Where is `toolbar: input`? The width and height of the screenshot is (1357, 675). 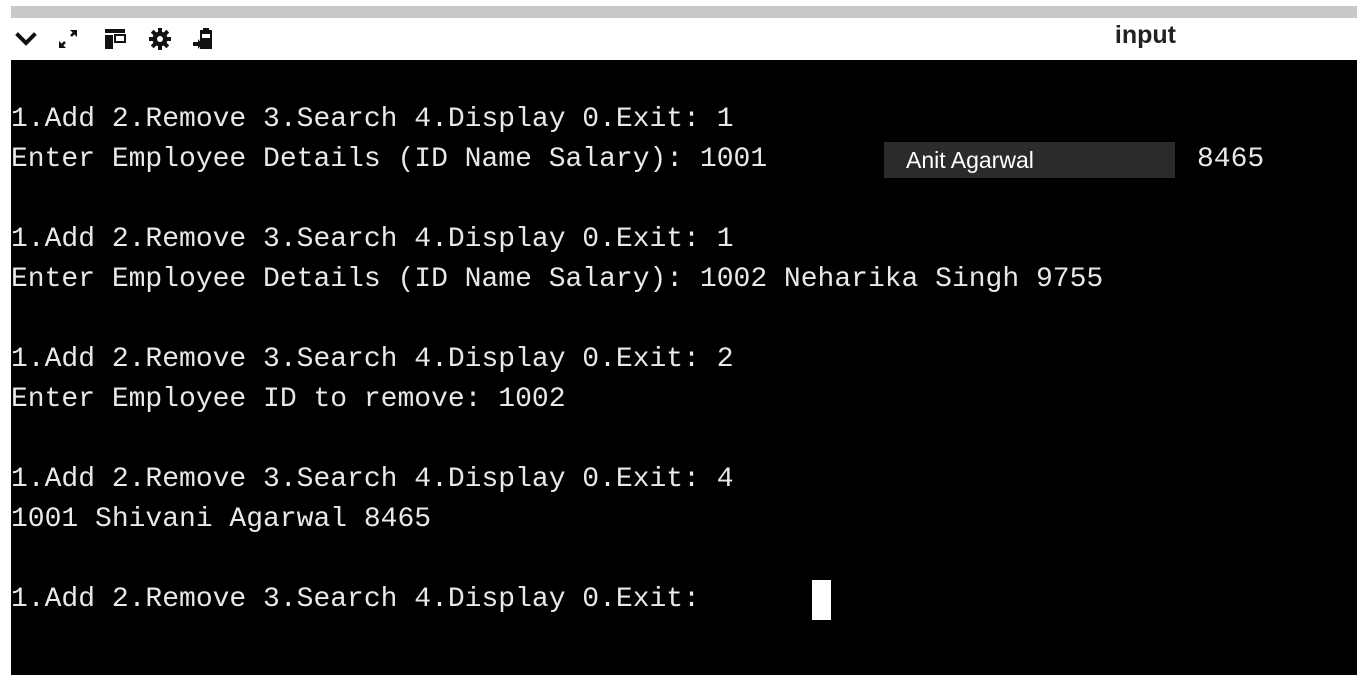 toolbar: input is located at coordinates (684, 39).